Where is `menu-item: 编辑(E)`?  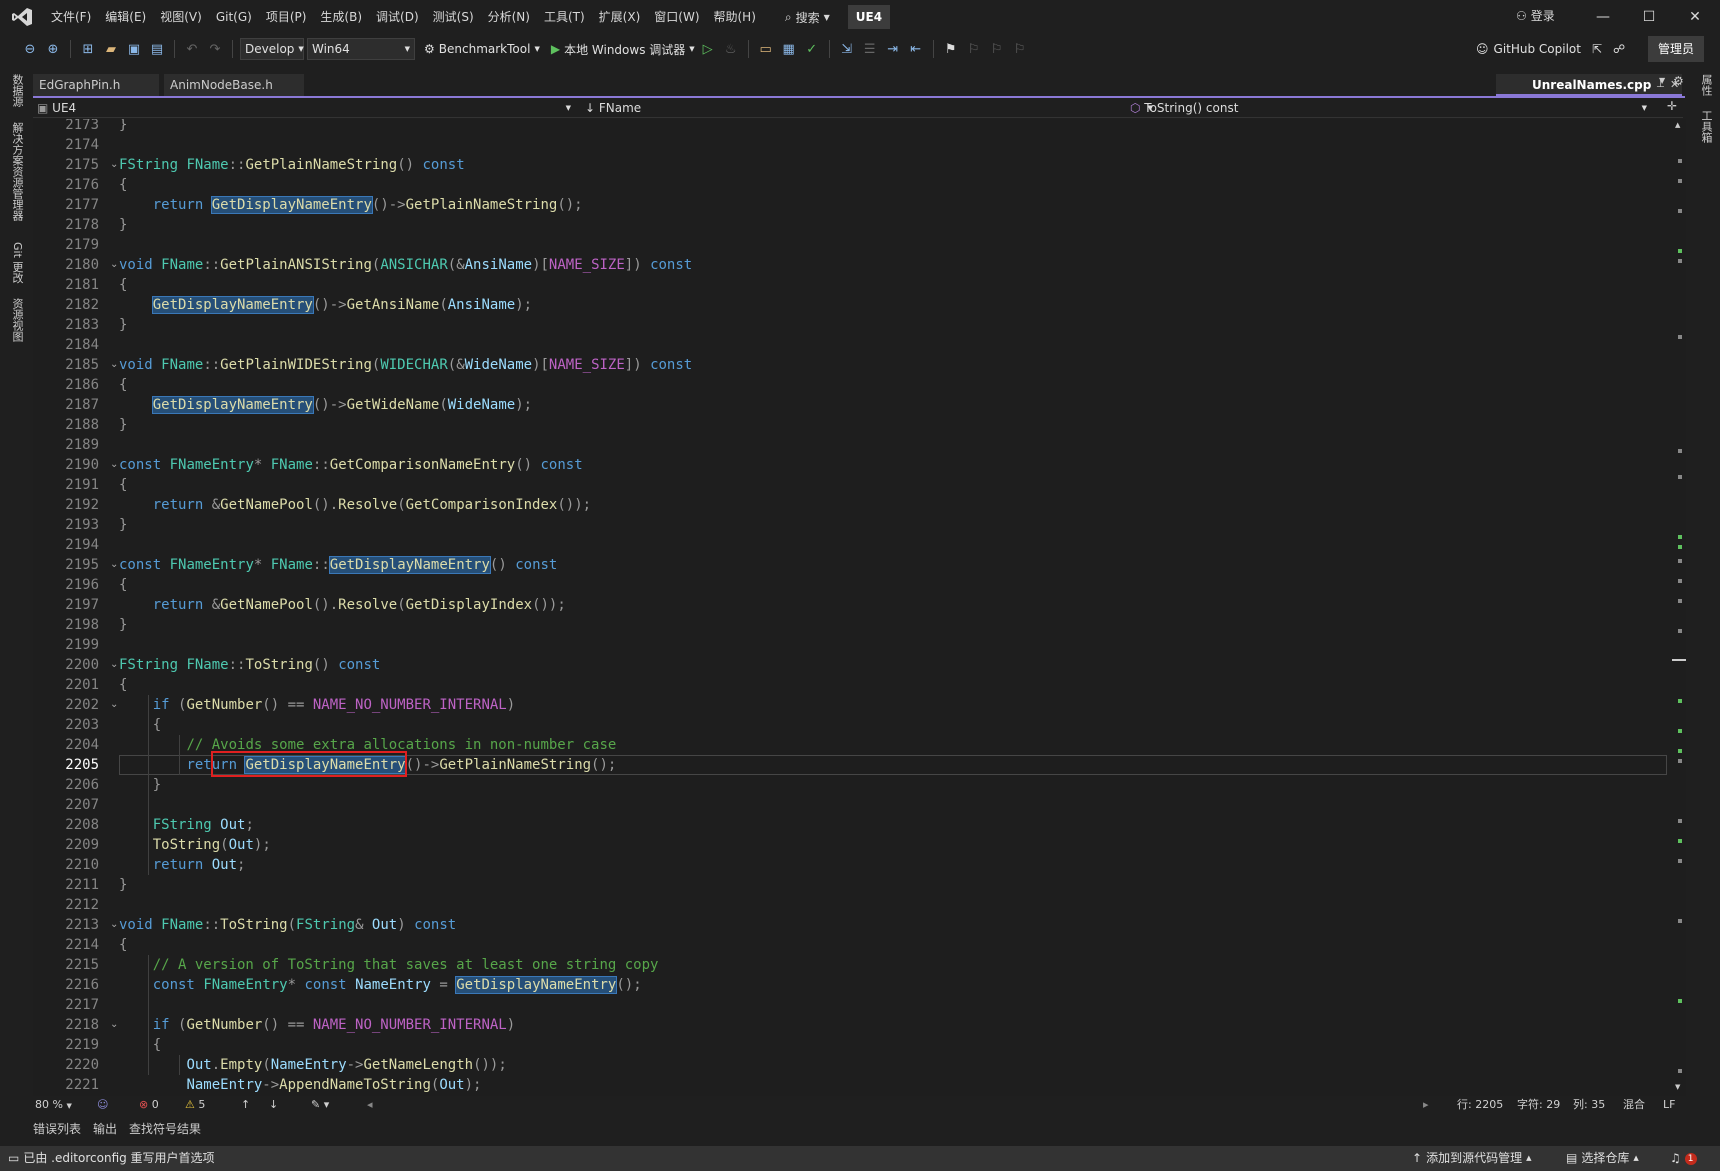 menu-item: 编辑(E) is located at coordinates (125, 17).